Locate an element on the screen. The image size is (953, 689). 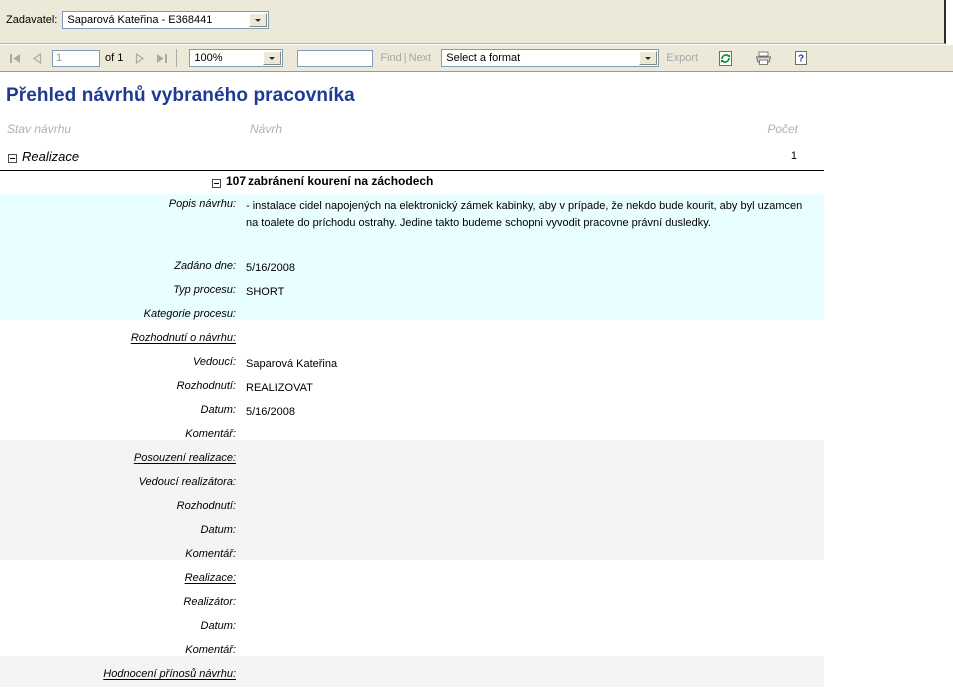
export-format-select: Select a format is located at coordinates (550, 58).